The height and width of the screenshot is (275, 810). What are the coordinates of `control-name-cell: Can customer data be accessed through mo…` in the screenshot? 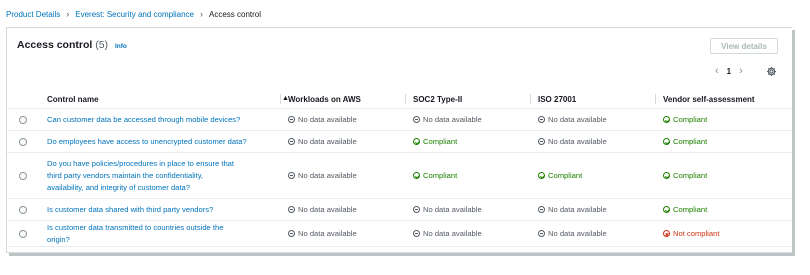 It's located at (159, 120).